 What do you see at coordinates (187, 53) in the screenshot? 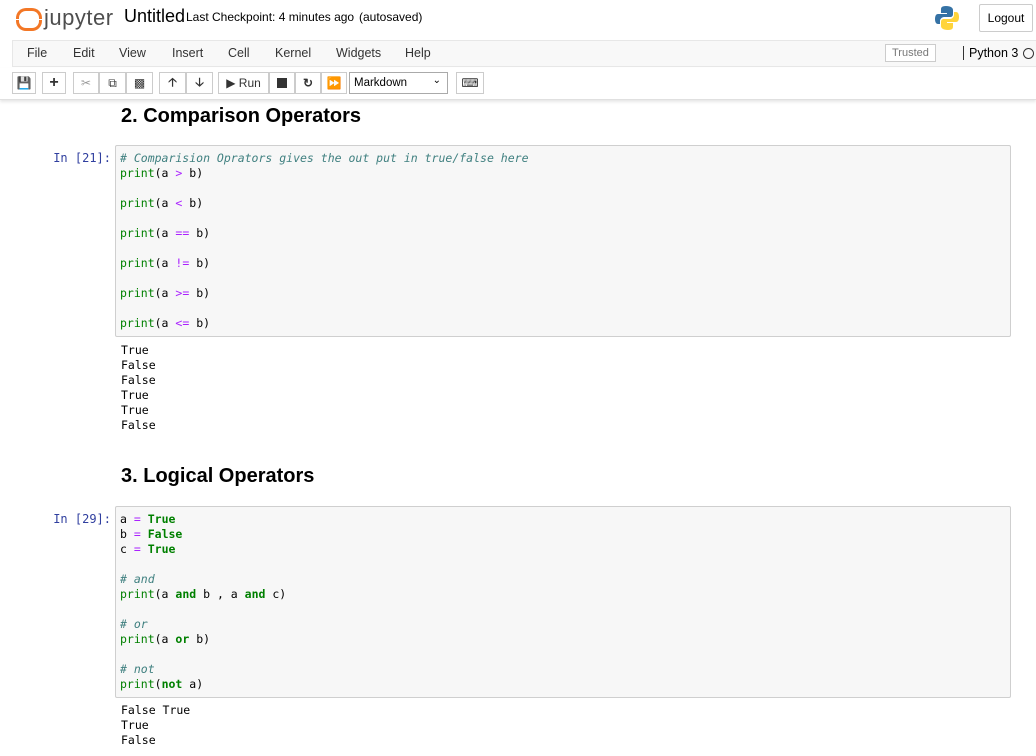
I see `menu-insert: Insert` at bounding box center [187, 53].